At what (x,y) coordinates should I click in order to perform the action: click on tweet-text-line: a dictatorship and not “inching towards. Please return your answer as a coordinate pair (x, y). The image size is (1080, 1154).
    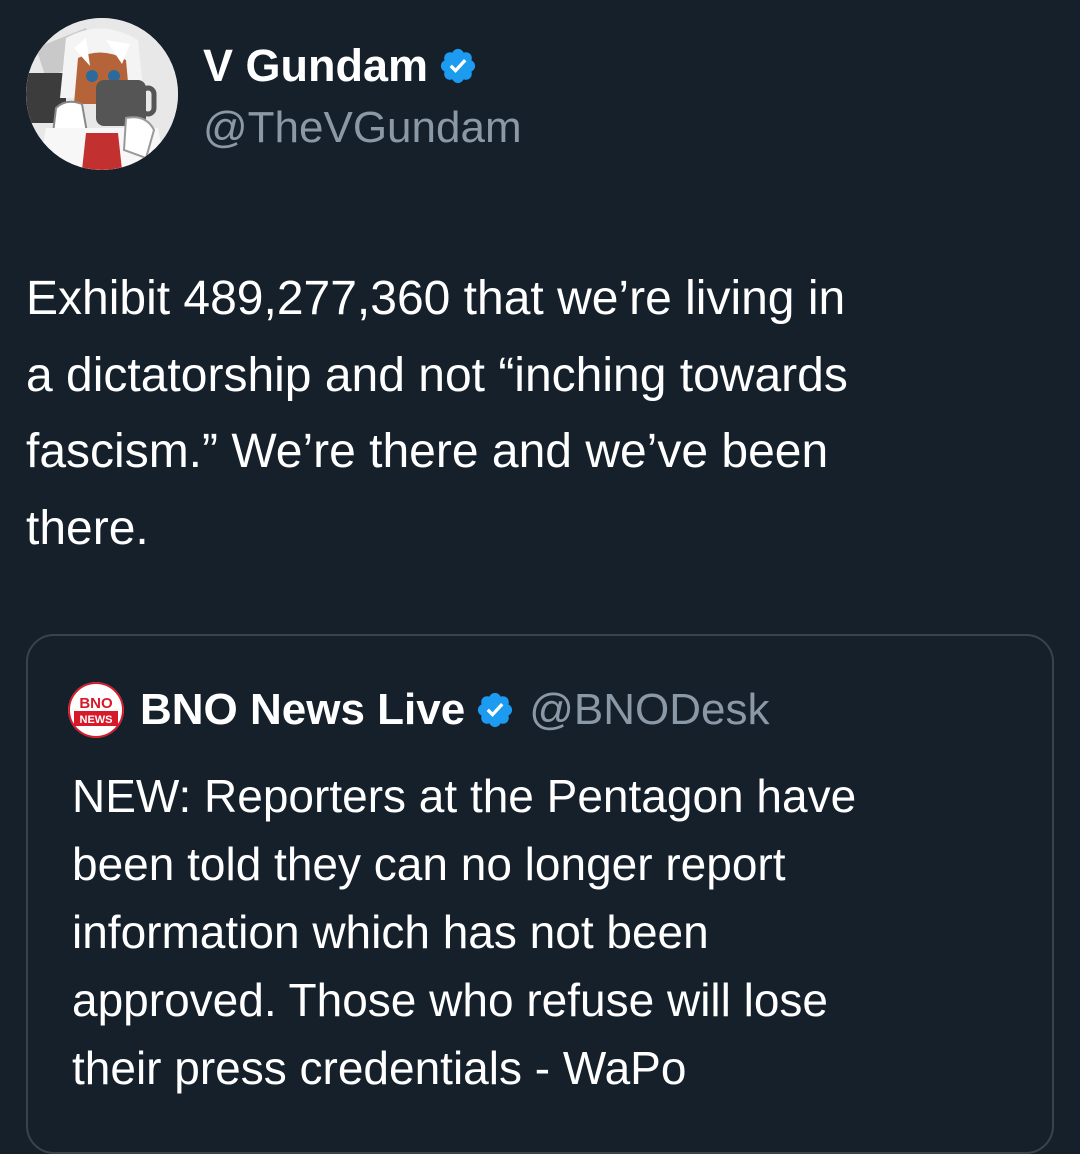
    Looking at the image, I should click on (437, 375).